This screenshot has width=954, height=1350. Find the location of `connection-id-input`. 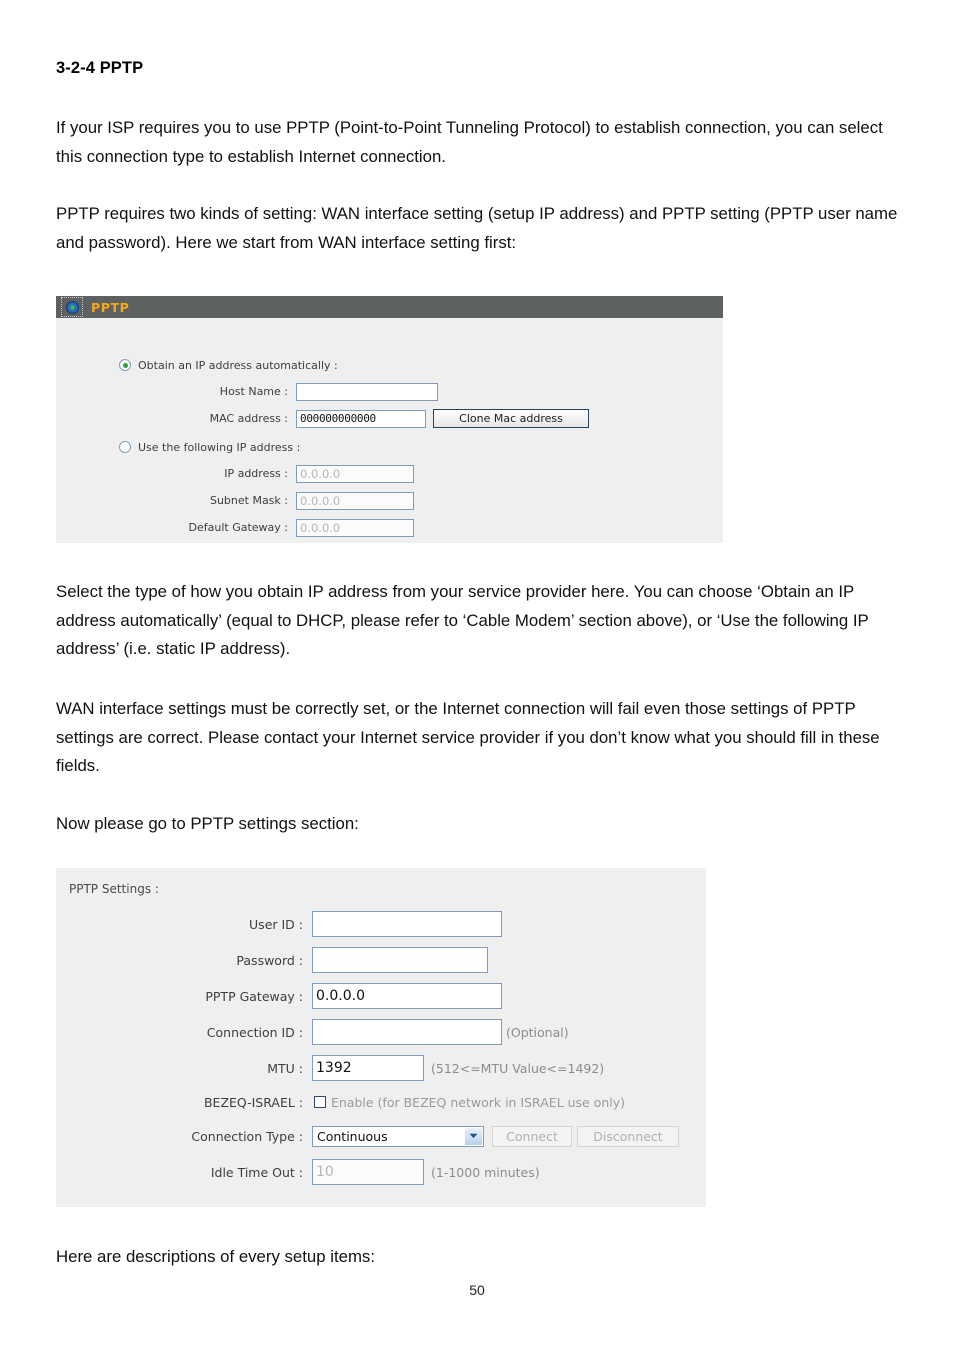

connection-id-input is located at coordinates (407, 1032).